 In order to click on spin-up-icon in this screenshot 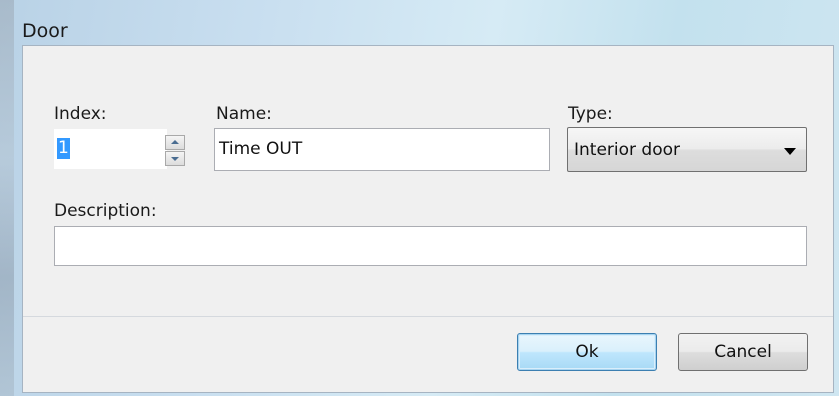, I will do `click(175, 142)`.